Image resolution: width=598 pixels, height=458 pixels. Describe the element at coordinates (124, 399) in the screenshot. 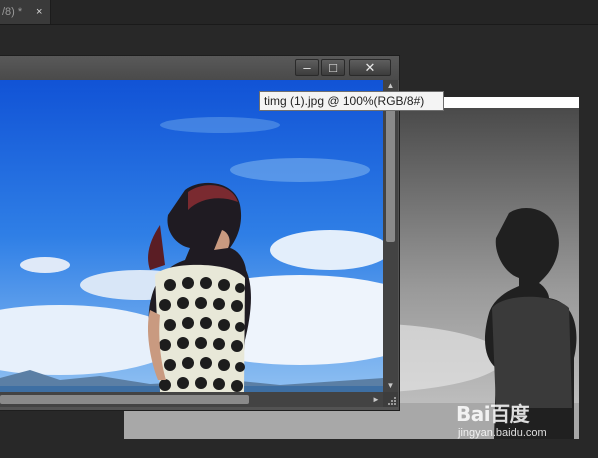

I see `horizontal-scroll-thumb` at that location.